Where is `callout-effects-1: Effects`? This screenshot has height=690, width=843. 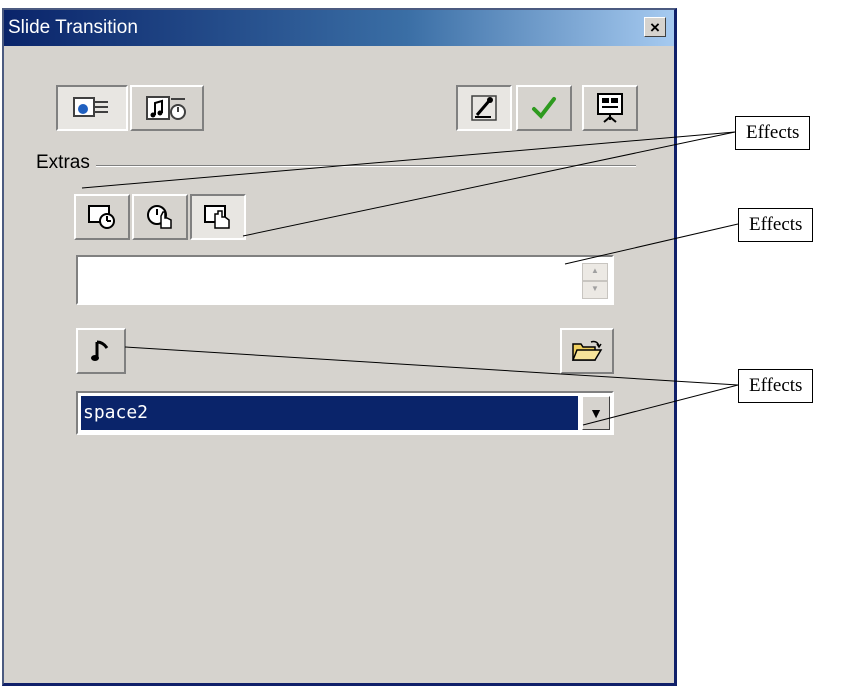
callout-effects-1: Effects is located at coordinates (773, 133).